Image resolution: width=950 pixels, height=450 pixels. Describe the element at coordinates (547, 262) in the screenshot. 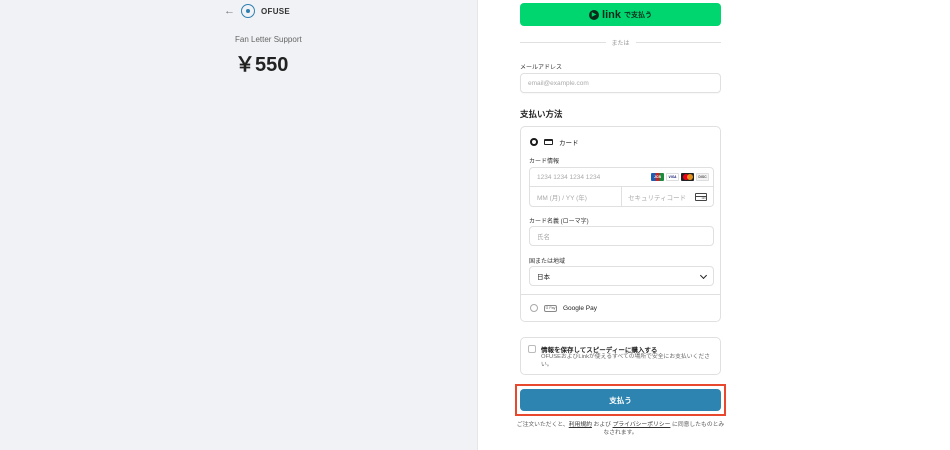

I see `country-label: 国または地域` at that location.